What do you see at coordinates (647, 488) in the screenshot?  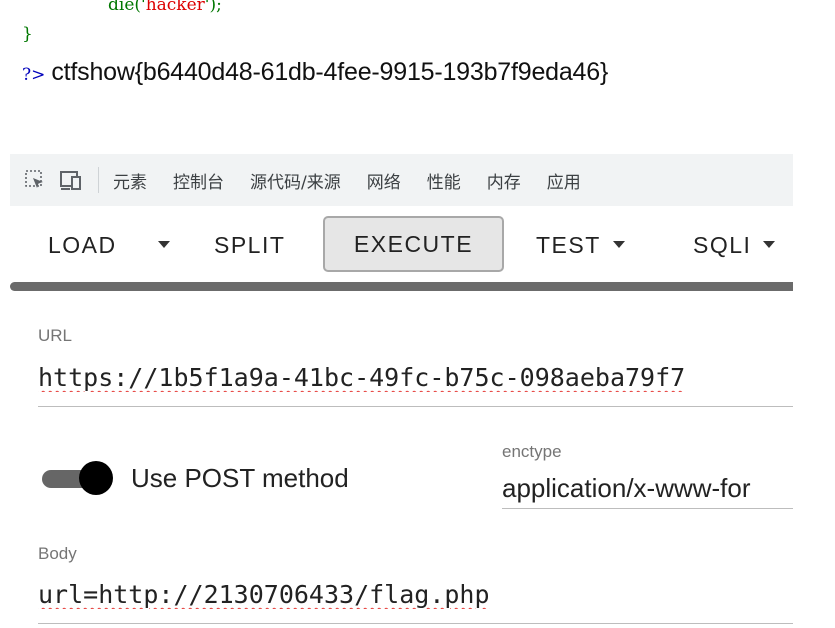 I see `enctype-select: application/x-www-for` at bounding box center [647, 488].